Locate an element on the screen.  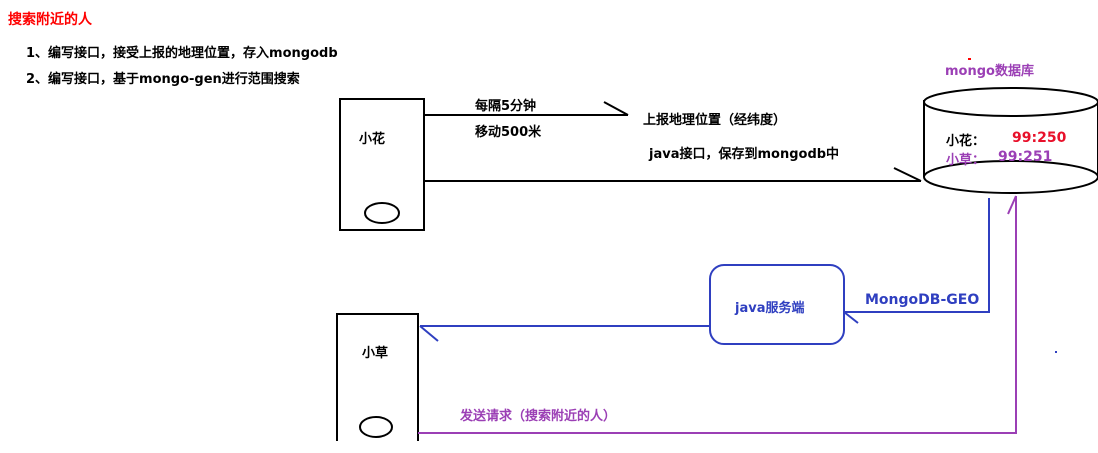
geo-label: MongoDB-GEO is located at coordinates (922, 300).